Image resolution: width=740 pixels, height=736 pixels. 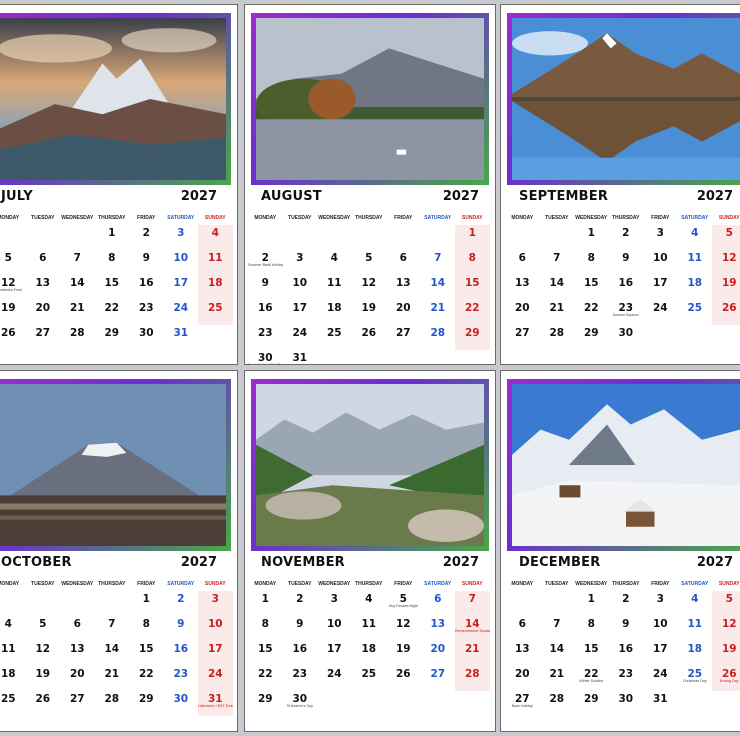 I want to click on day-cell: 2 Summer Bank Holiday, so click(x=265, y=262).